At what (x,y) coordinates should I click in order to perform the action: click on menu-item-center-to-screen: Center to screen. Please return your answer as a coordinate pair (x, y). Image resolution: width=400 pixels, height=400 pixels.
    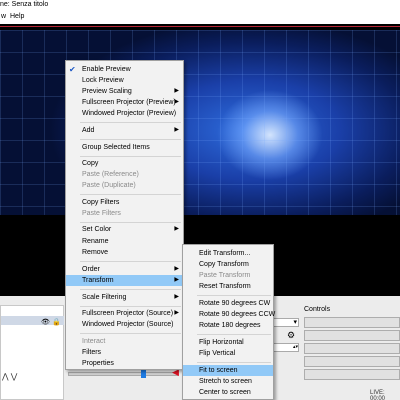
    Looking at the image, I should click on (228, 392).